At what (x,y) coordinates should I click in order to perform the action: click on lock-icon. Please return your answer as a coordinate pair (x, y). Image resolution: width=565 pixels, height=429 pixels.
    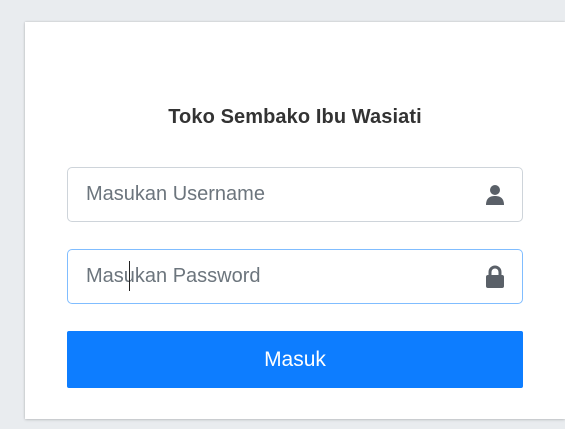
    Looking at the image, I should click on (494, 276).